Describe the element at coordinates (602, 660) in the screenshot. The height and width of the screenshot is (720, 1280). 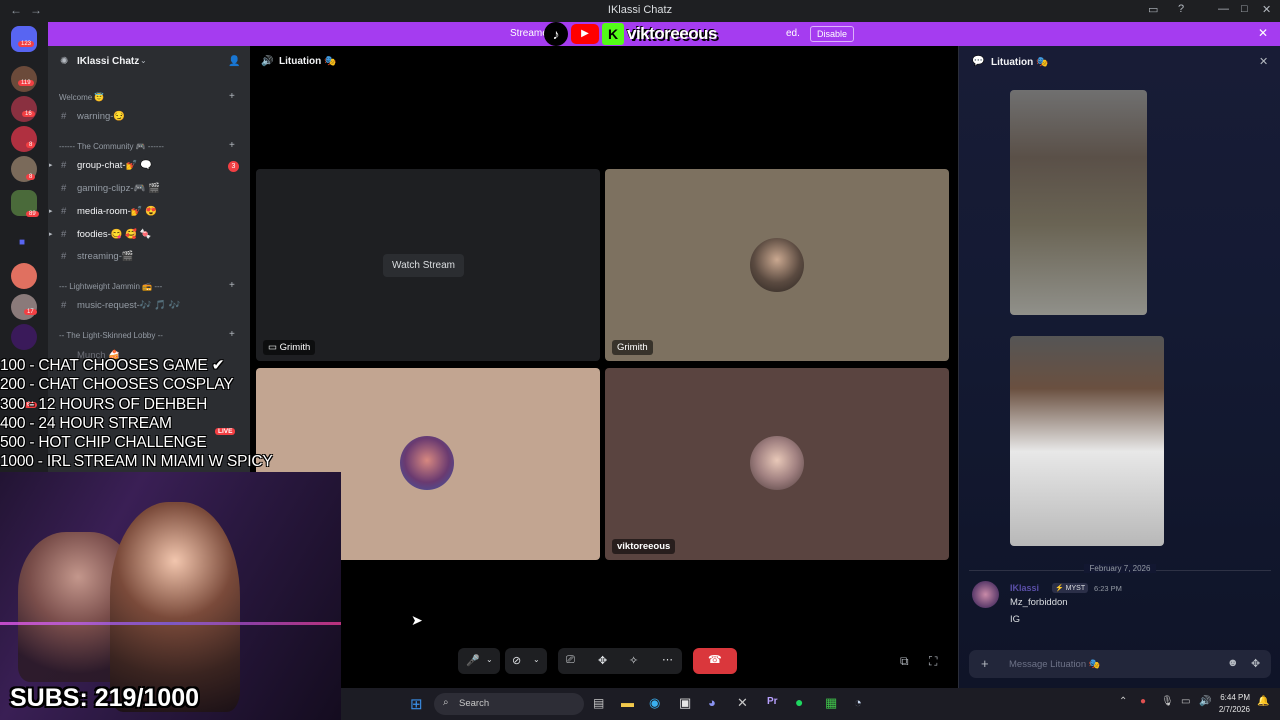
I see `activities-icon: ✥` at that location.